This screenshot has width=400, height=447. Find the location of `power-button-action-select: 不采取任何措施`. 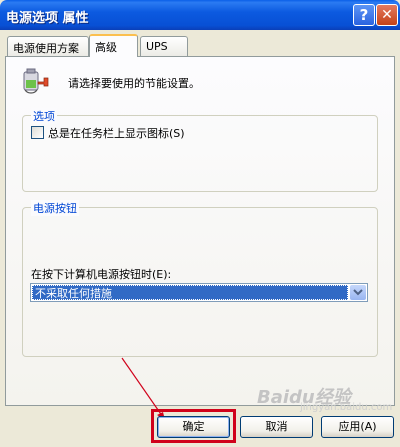

power-button-action-select: 不采取任何措施 is located at coordinates (199, 292).